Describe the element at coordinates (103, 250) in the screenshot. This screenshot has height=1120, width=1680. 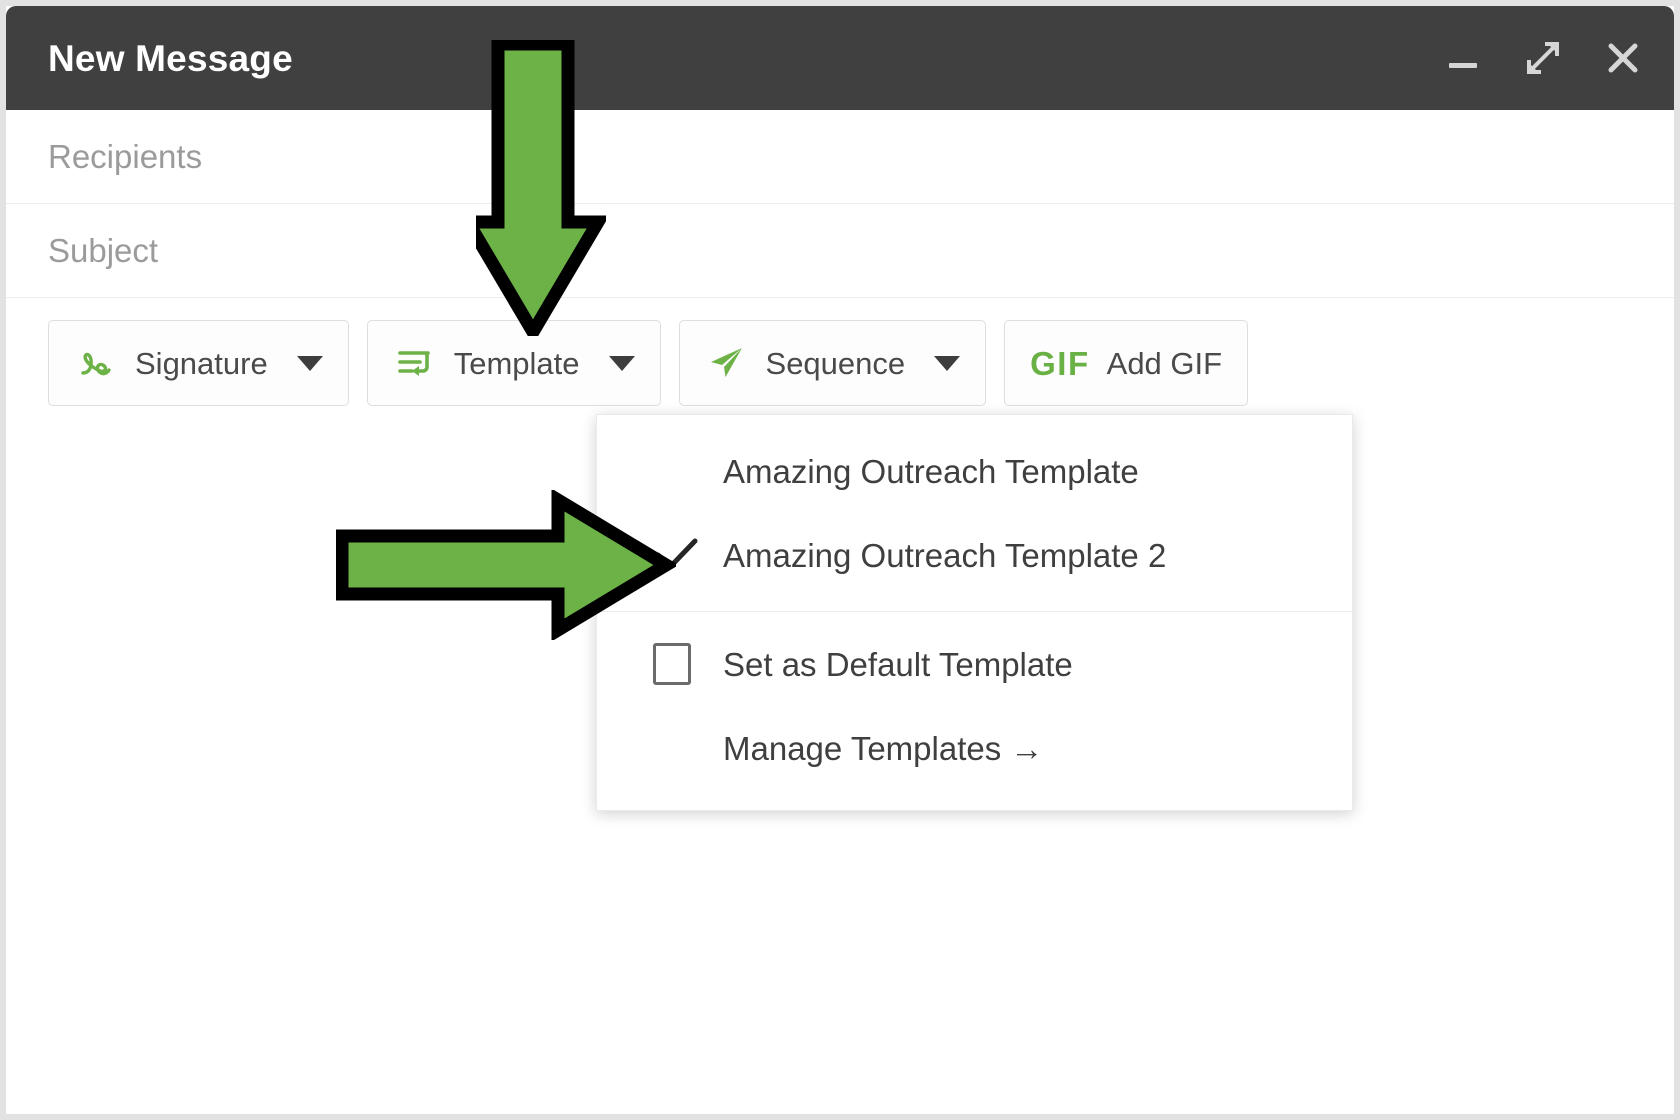
I see `subject-placeholder: Subject` at that location.